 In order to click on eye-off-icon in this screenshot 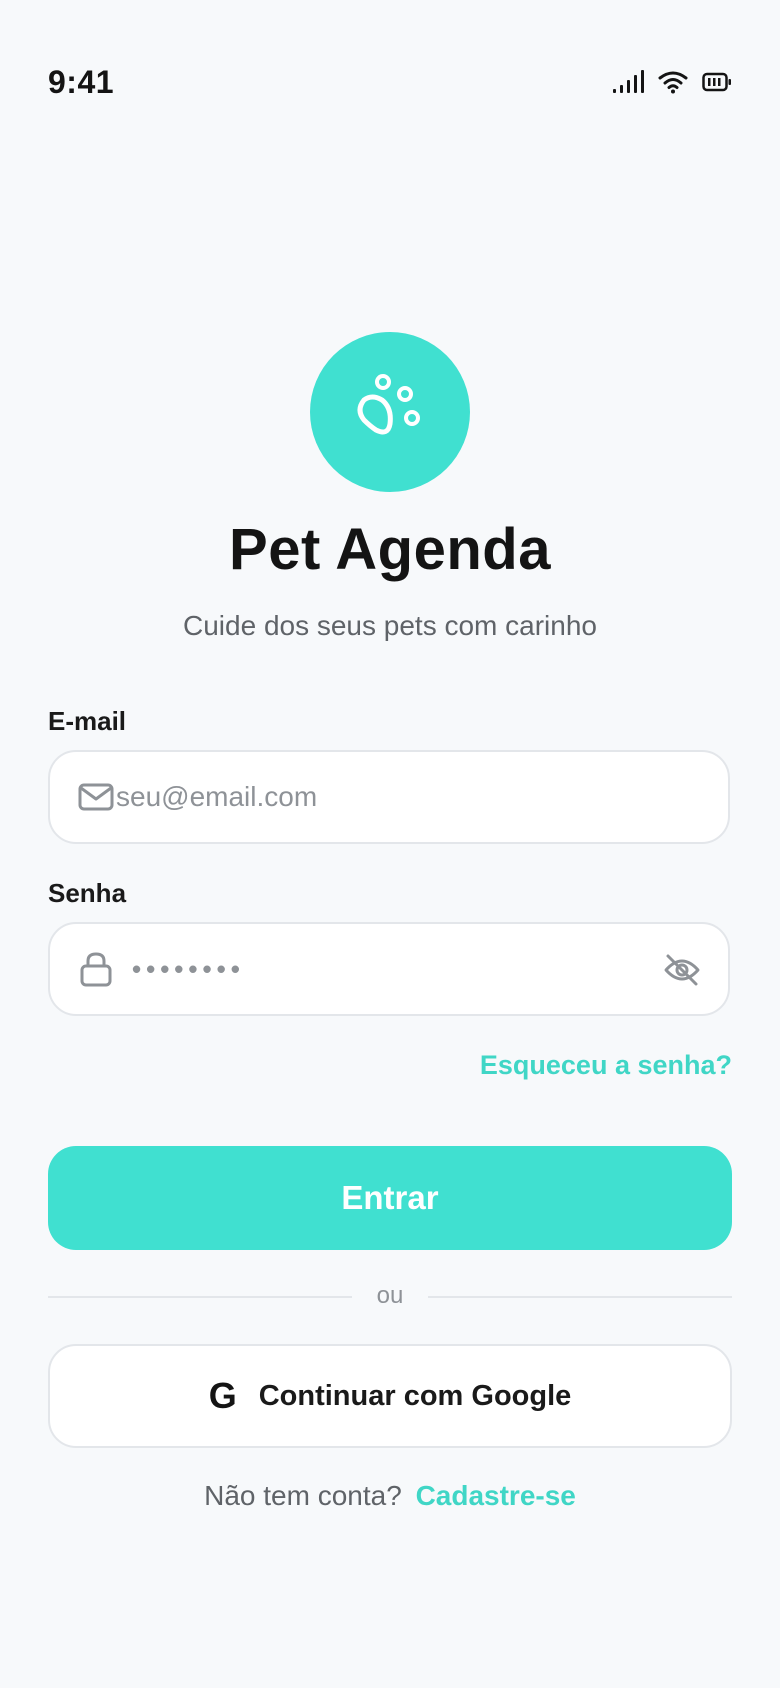, I will do `click(682, 970)`.